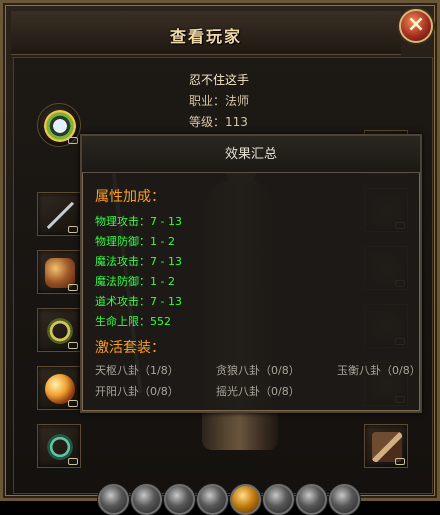  I want to click on trident-weapon-icon, so click(61, 216).